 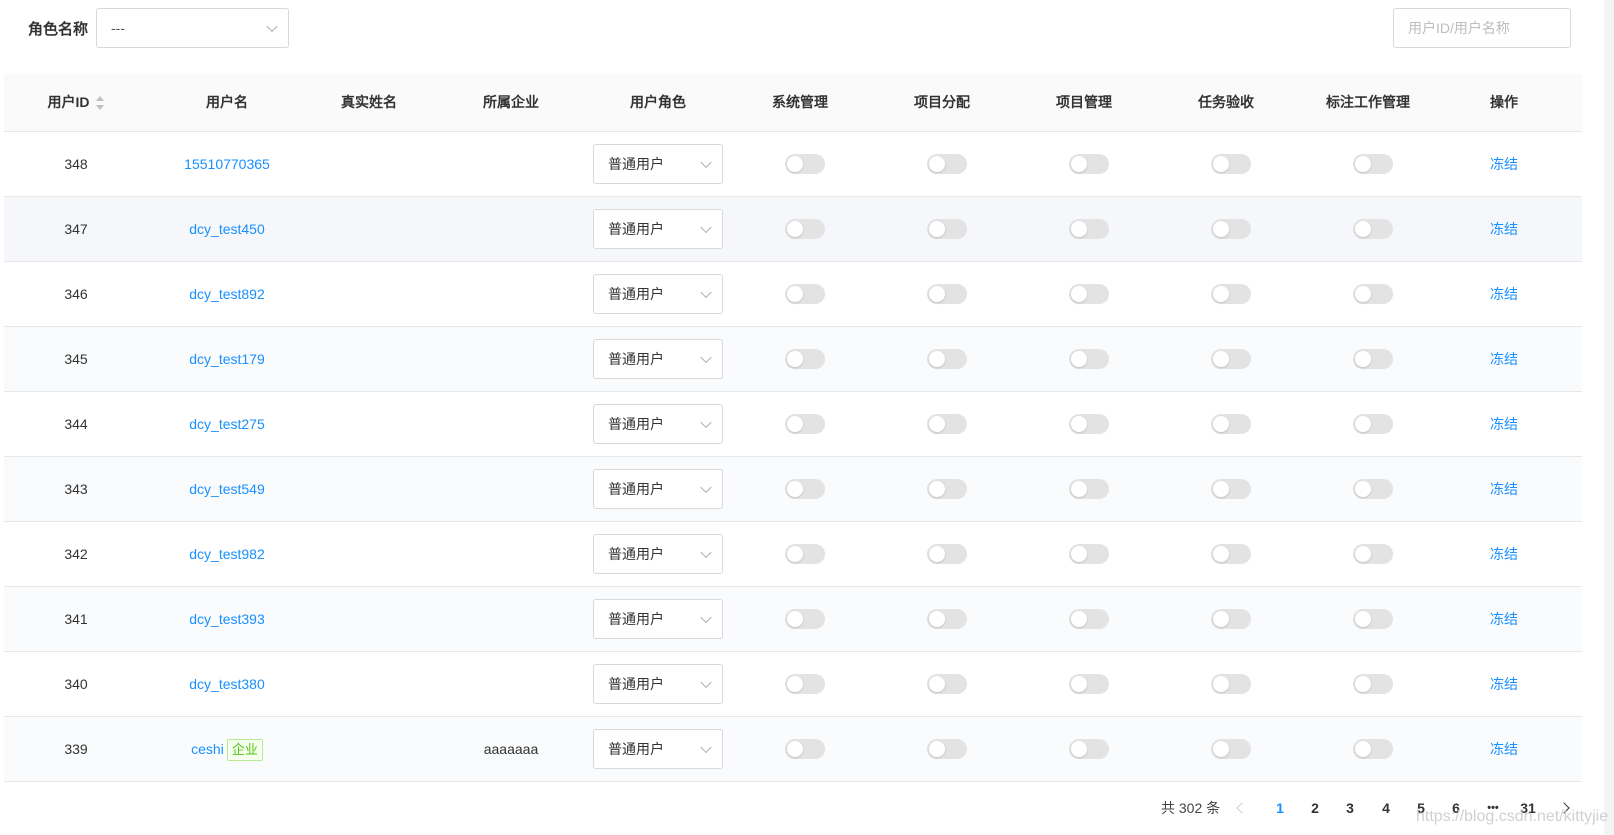 What do you see at coordinates (227, 424) in the screenshot?
I see `username-link: dcy_test275` at bounding box center [227, 424].